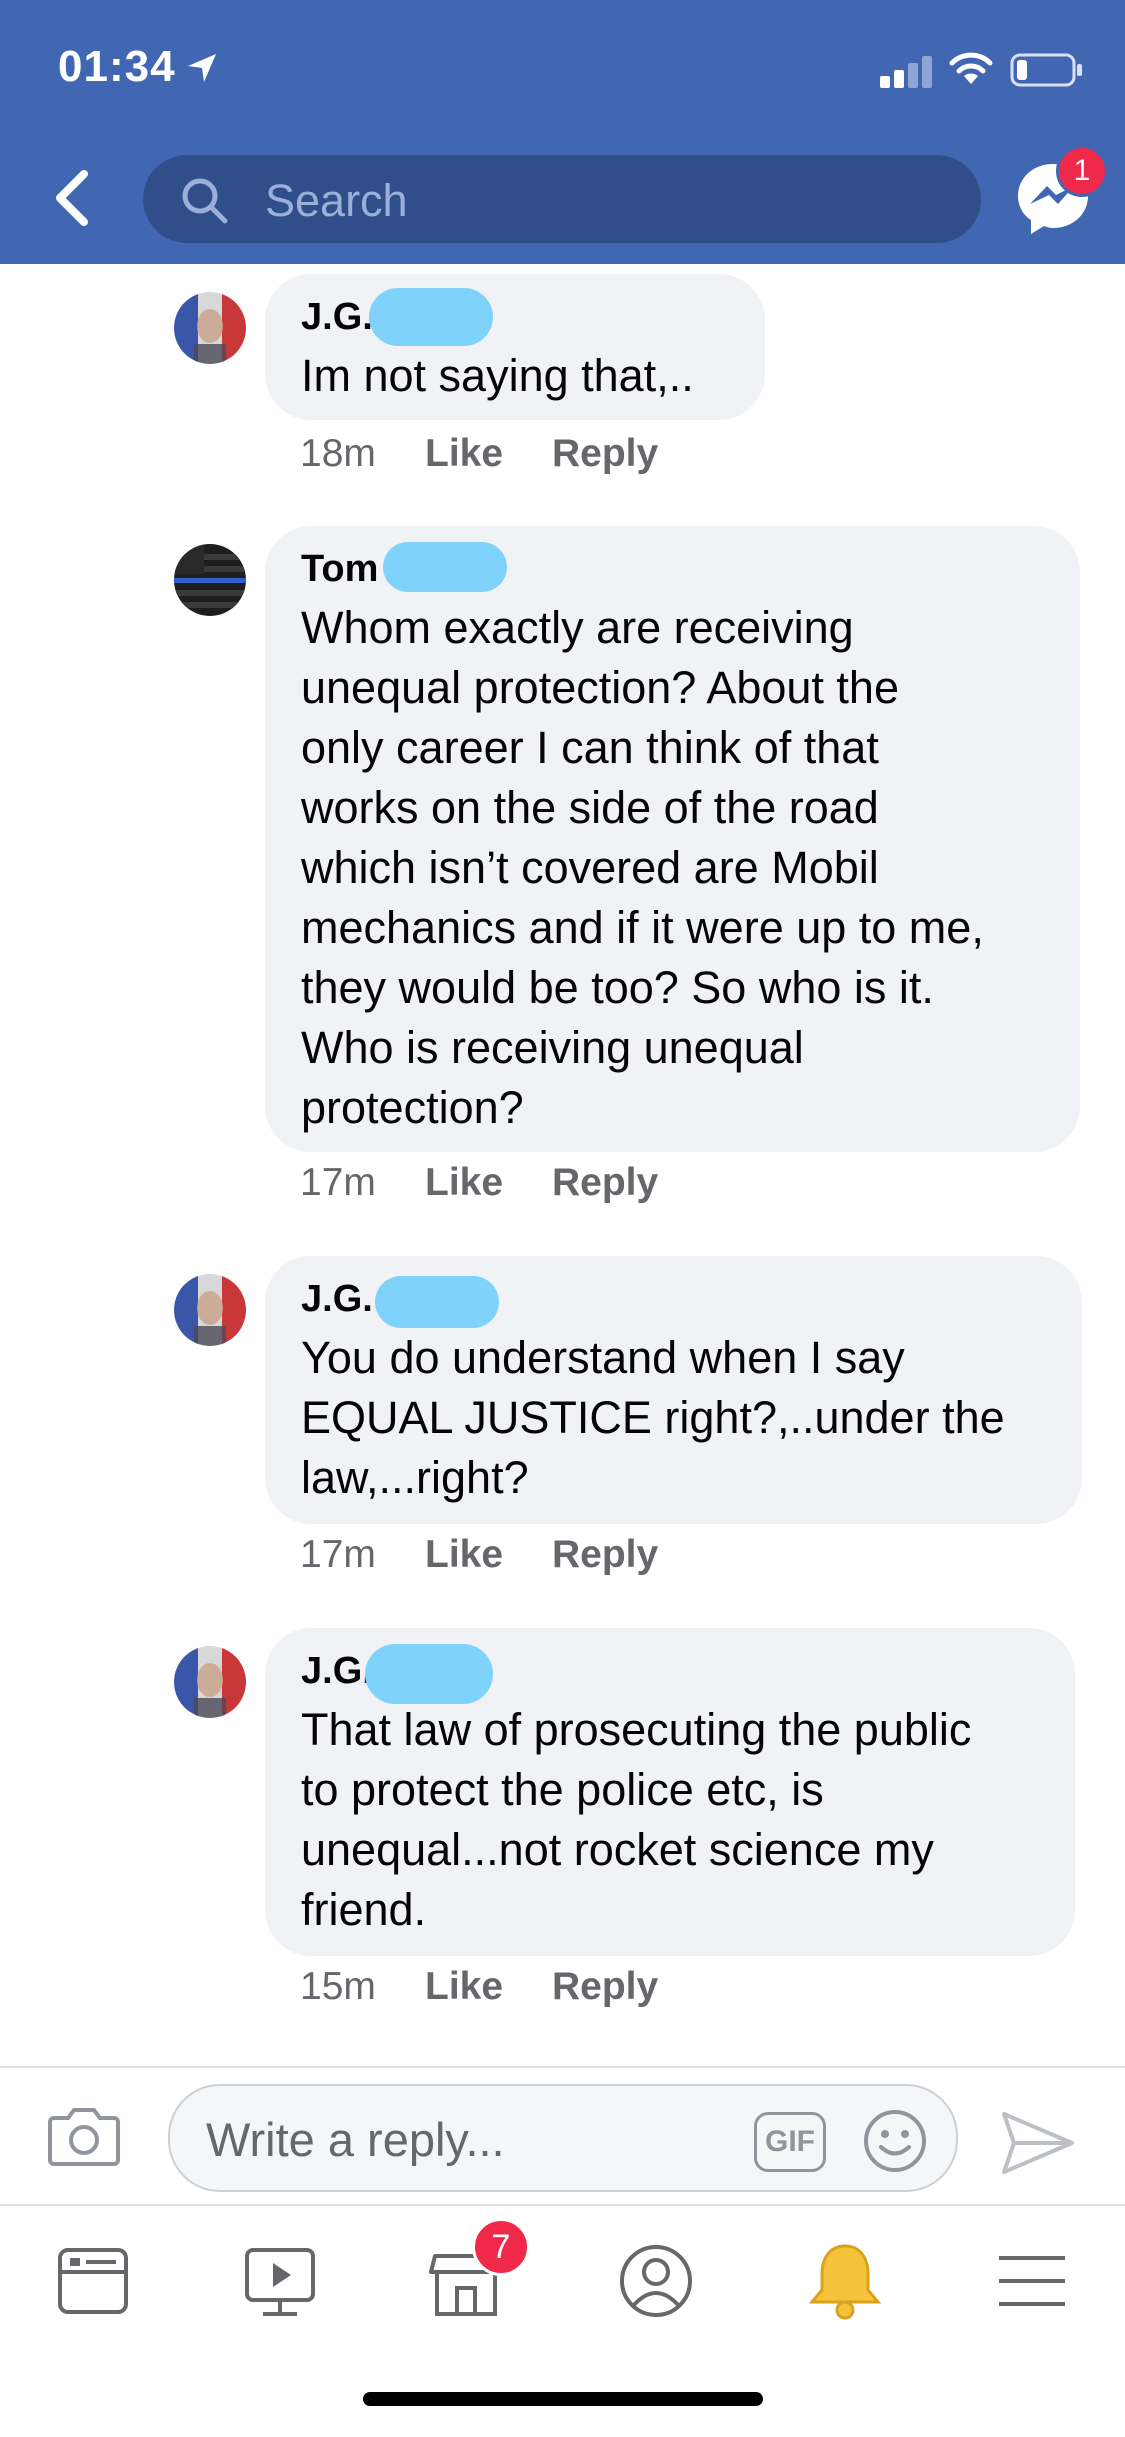 This screenshot has height=2437, width=1125. Describe the element at coordinates (84, 2135) in the screenshot. I see `camera-icon` at that location.